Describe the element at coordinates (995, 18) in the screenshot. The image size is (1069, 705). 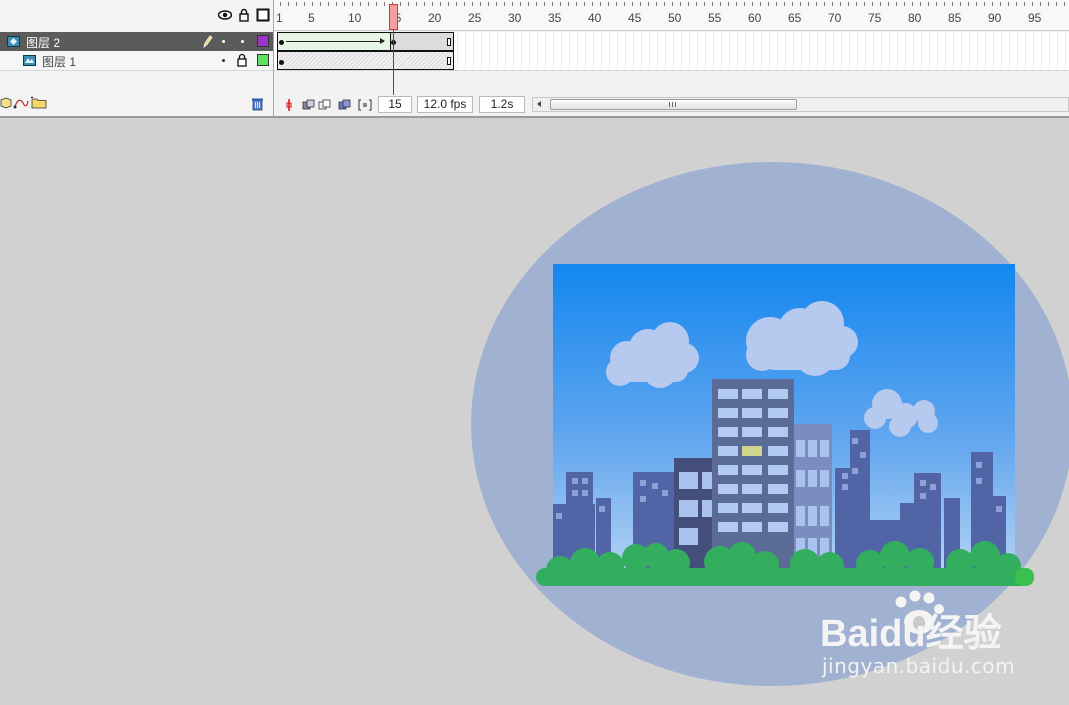
I see `ruler-number: 90` at that location.